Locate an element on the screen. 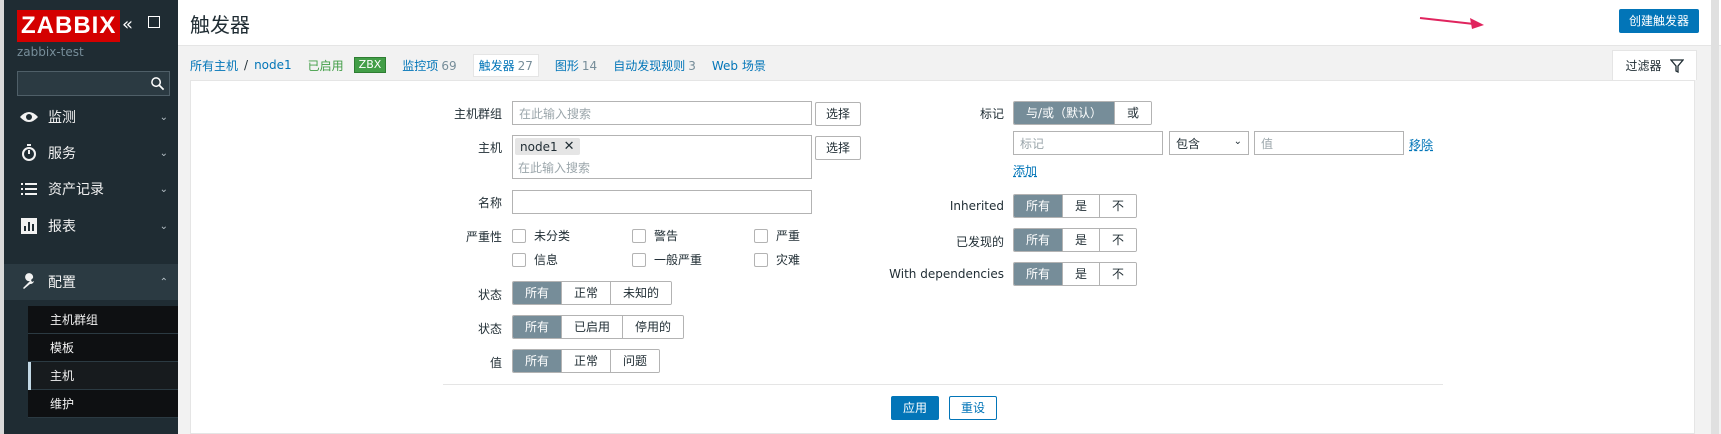 Image resolution: width=1721 pixels, height=434 pixels. host-select-button: 选择 is located at coordinates (838, 148).